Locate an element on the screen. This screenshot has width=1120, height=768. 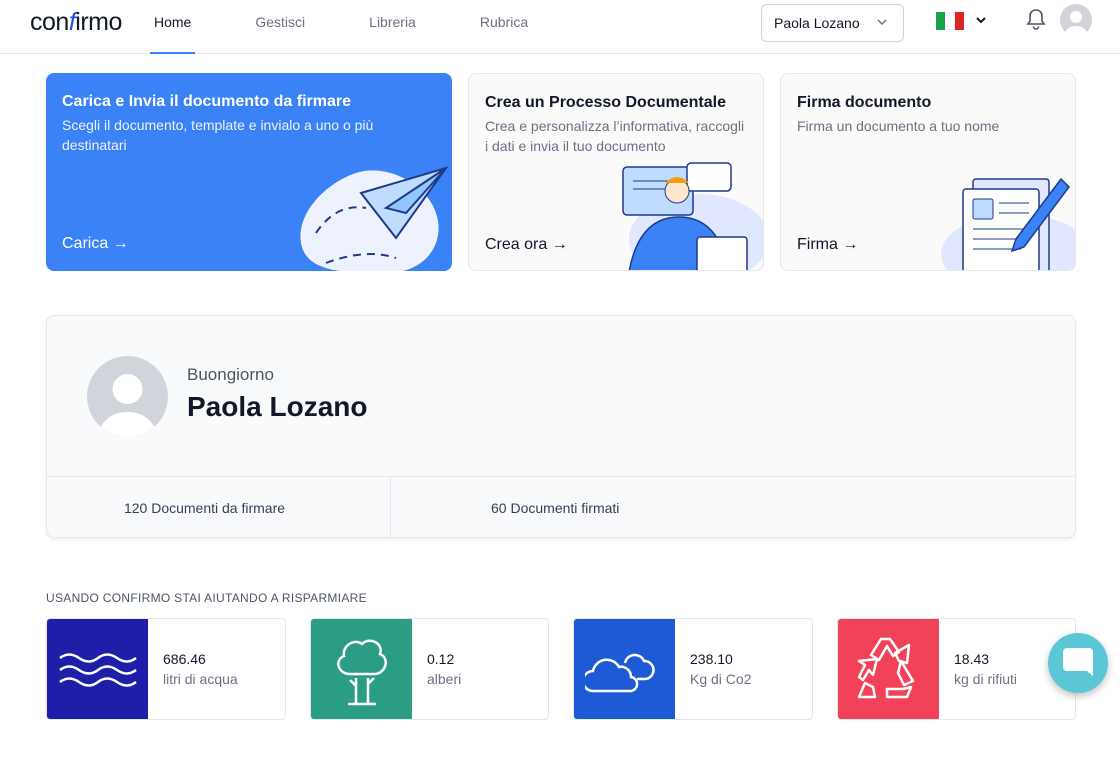
card-description: Firma un documento a tuo nome is located at coordinates (898, 126).